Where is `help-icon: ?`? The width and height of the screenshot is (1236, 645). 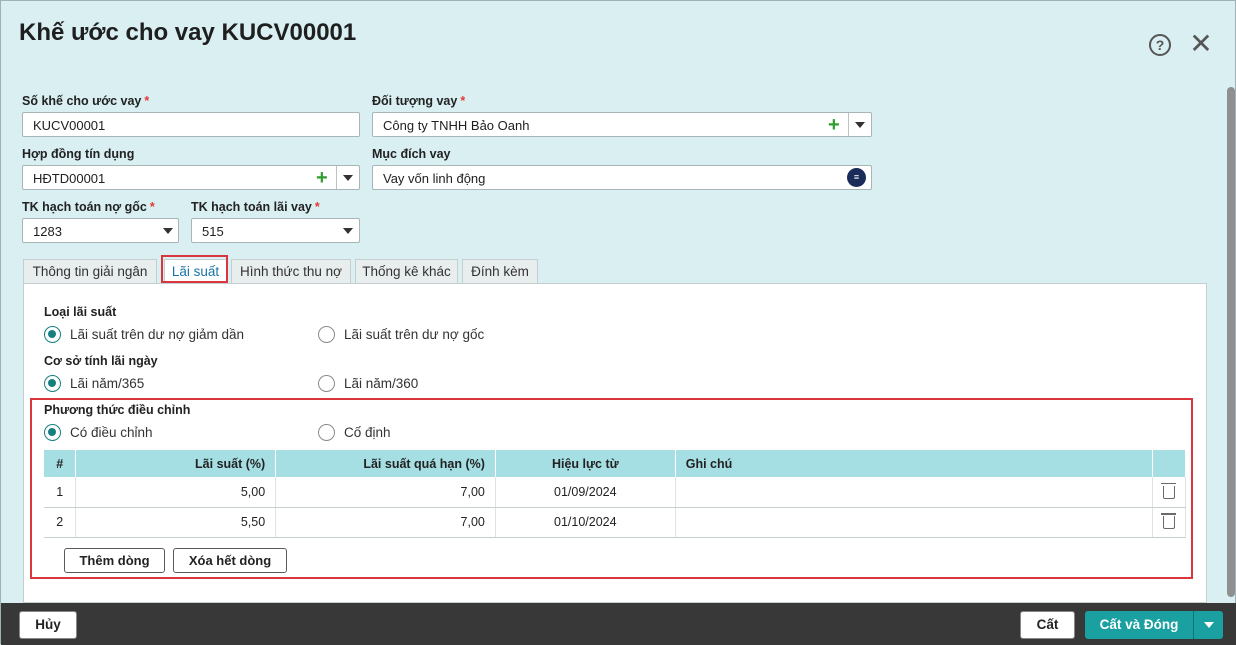
help-icon: ? is located at coordinates (1160, 45).